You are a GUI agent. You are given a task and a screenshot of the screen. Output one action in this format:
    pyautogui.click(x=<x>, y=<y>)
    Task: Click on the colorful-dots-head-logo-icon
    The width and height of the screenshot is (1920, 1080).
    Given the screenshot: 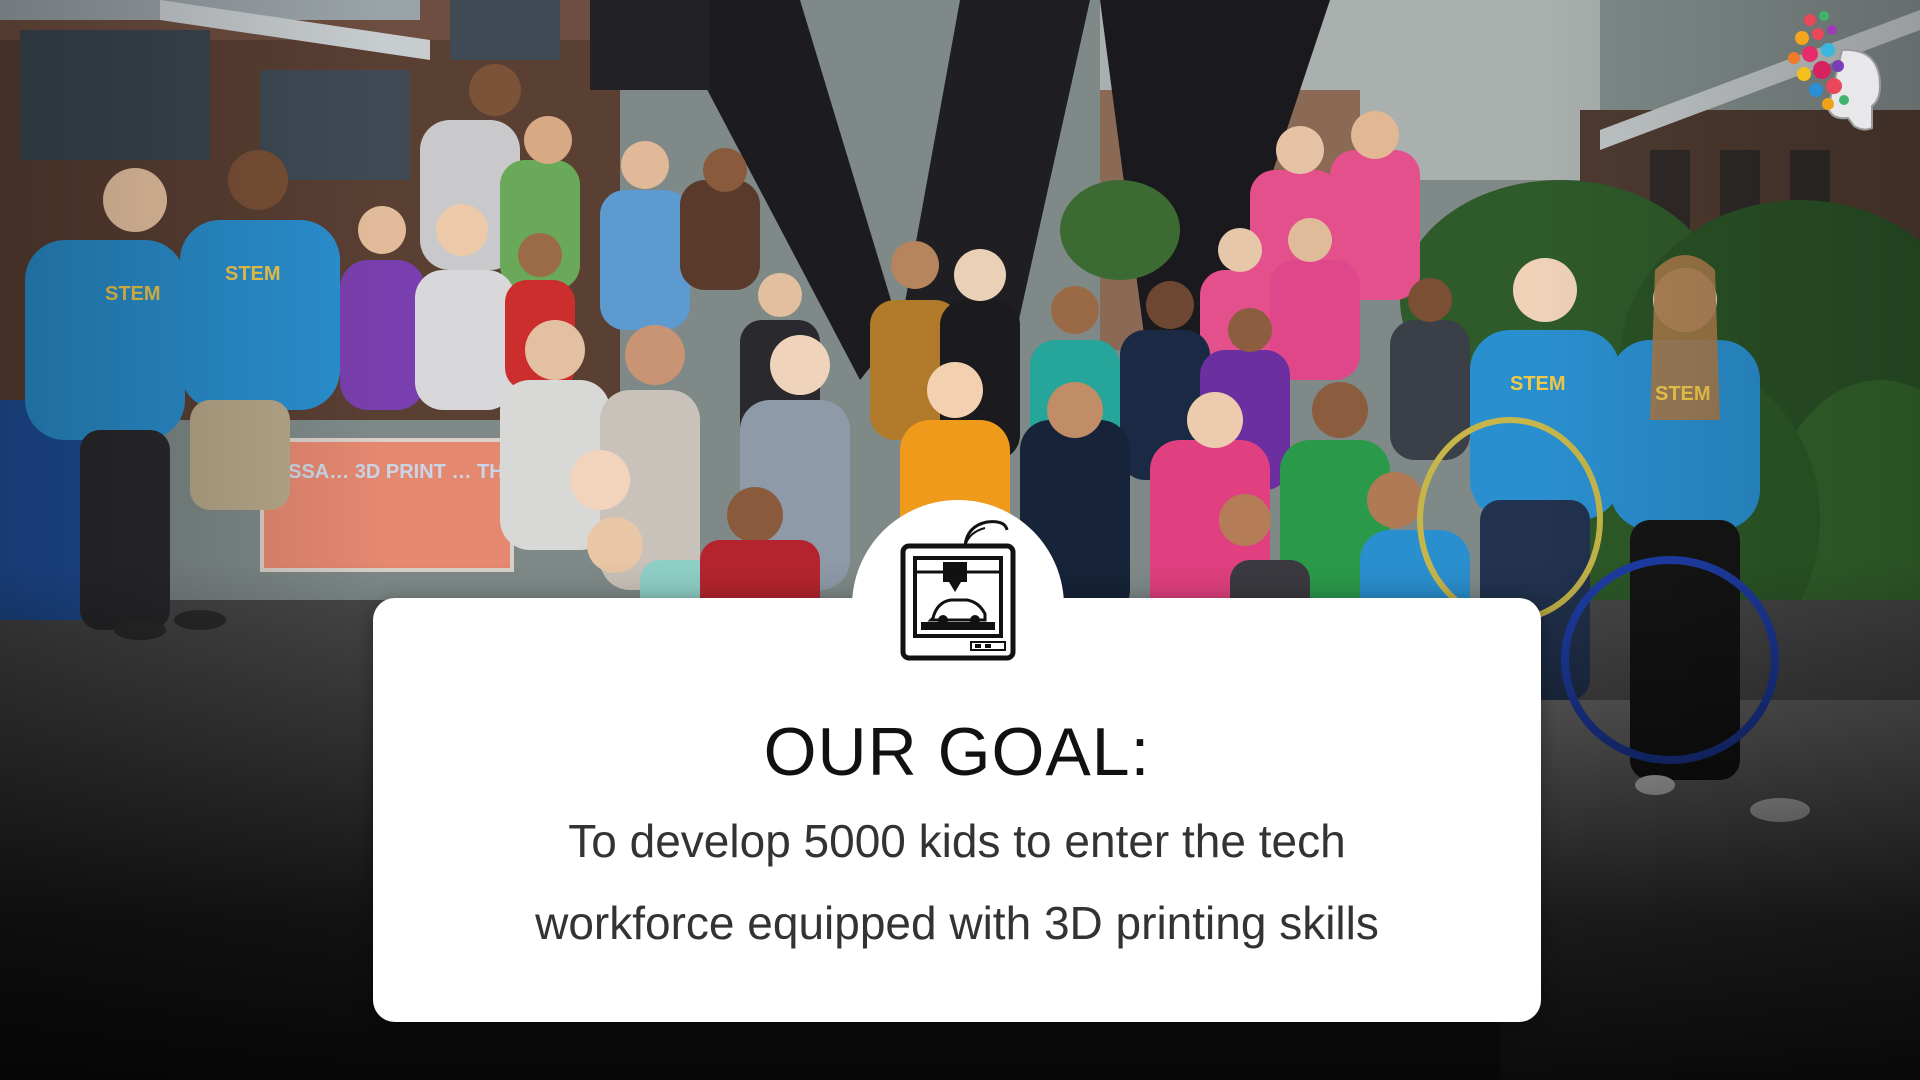 What is the action you would take?
    pyautogui.click(x=1835, y=71)
    